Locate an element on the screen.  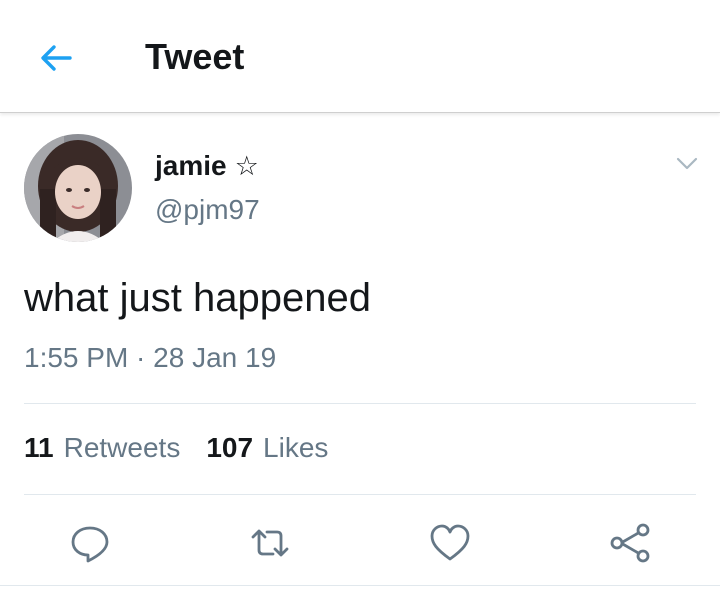
tweet-date: 28 Jan 19 is located at coordinates (215, 357).